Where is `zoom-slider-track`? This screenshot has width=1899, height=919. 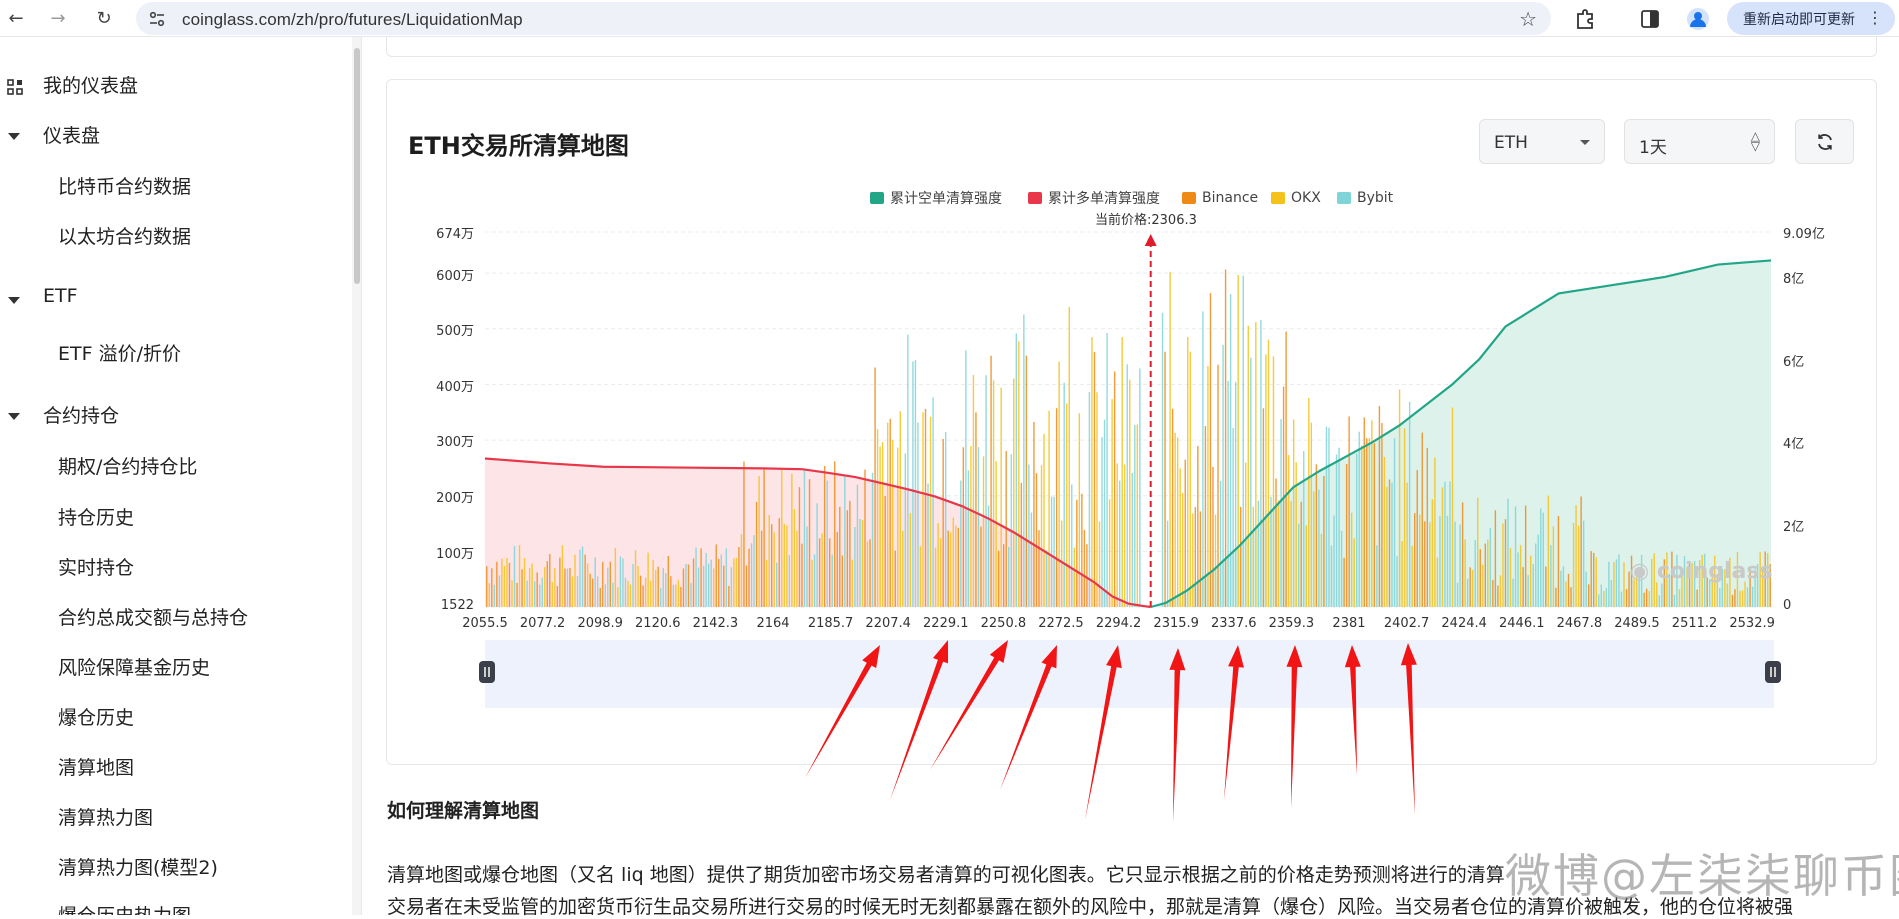 zoom-slider-track is located at coordinates (1129, 674).